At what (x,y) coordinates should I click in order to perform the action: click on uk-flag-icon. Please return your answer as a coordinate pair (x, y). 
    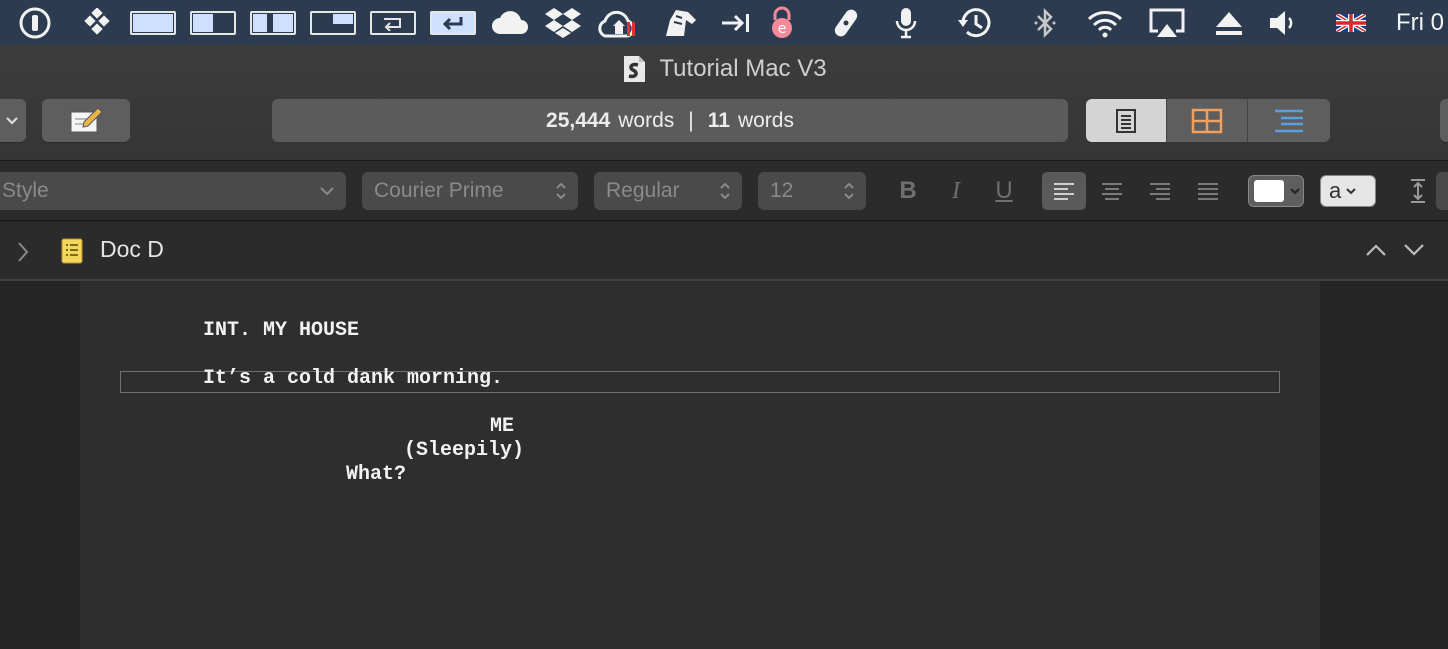
    Looking at the image, I should click on (1351, 22).